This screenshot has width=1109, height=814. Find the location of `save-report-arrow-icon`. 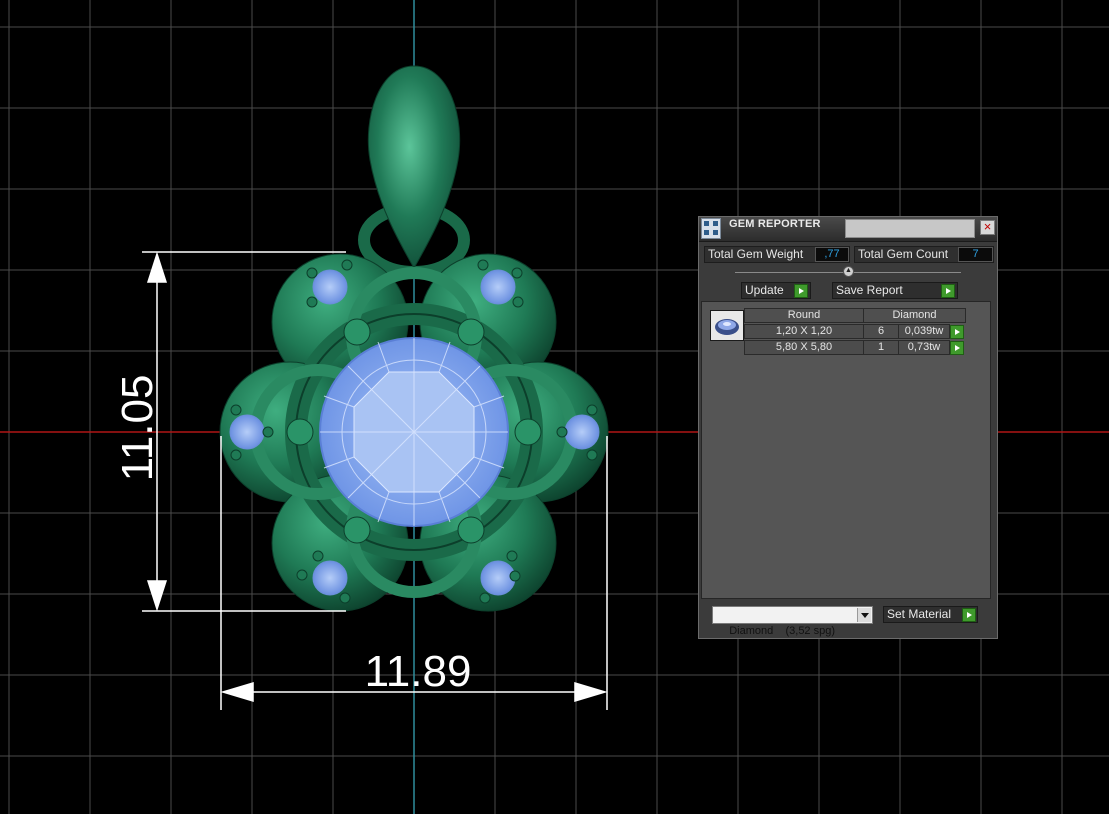

save-report-arrow-icon is located at coordinates (948, 291).